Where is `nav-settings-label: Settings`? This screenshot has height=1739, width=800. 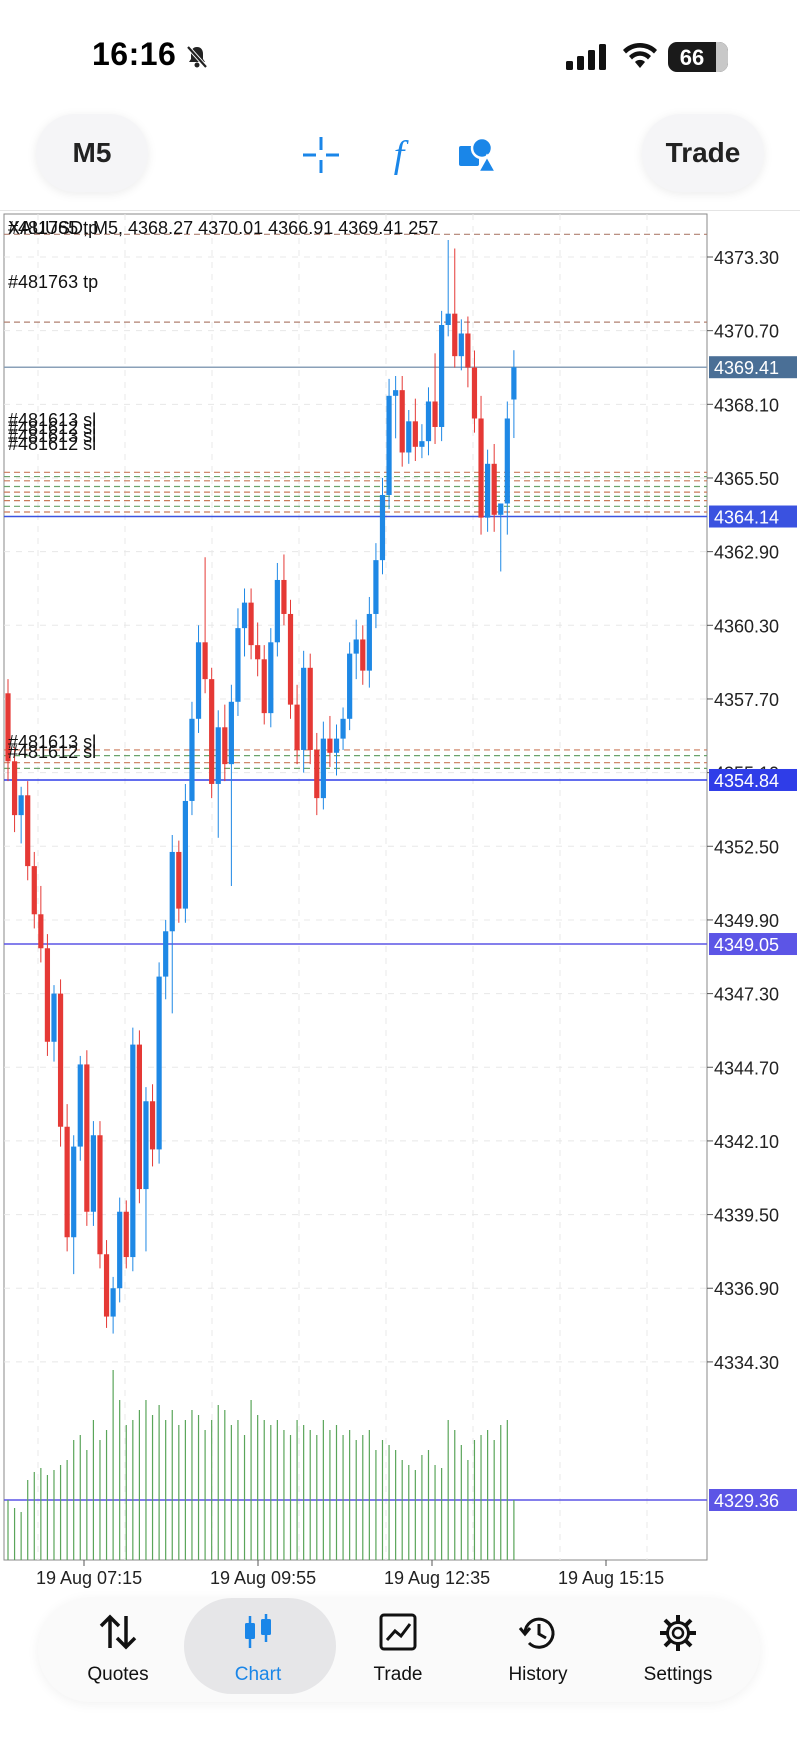
nav-settings-label: Settings is located at coordinates (678, 1674).